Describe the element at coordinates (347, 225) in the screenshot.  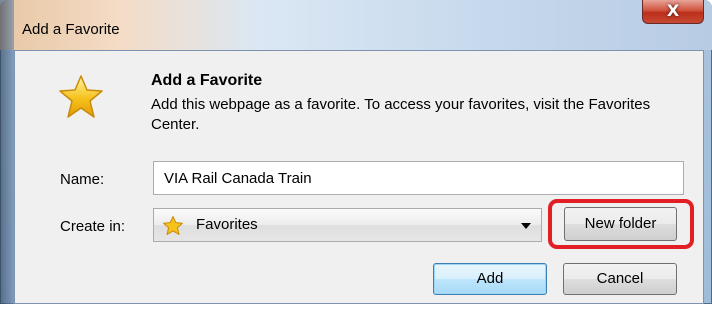
I see `create-in-dropdown: Favorites` at that location.